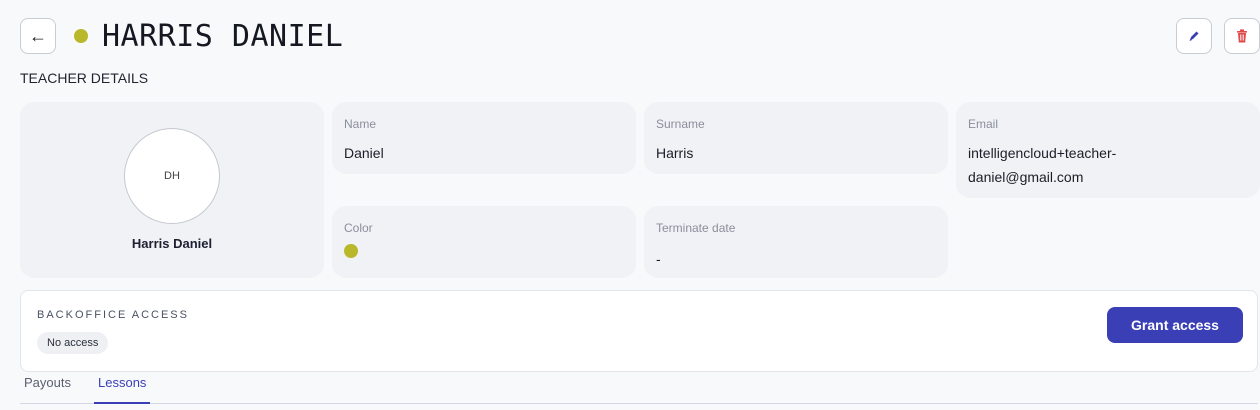 This screenshot has width=1260, height=410. Describe the element at coordinates (658, 259) in the screenshot. I see `field-value: -` at that location.